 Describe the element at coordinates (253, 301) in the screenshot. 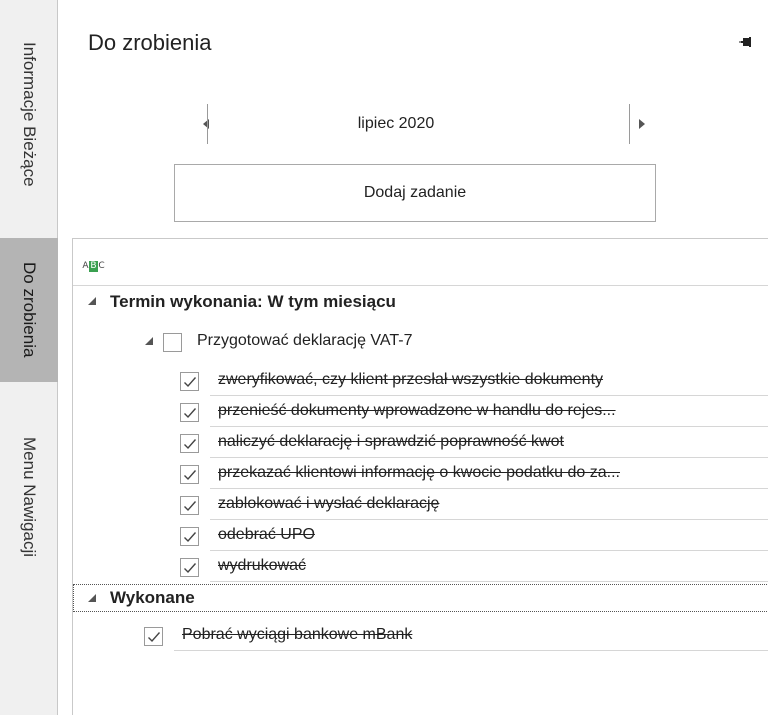

I see `group-label: Termin wykonania: W tym miesiącu` at that location.